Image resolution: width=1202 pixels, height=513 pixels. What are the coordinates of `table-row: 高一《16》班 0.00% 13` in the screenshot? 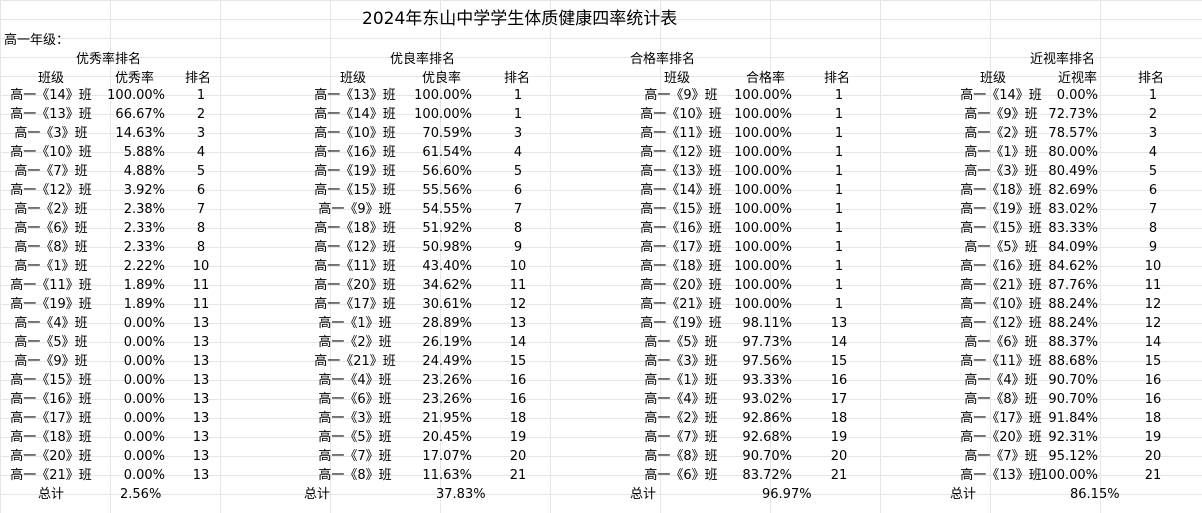 It's located at (115, 399).